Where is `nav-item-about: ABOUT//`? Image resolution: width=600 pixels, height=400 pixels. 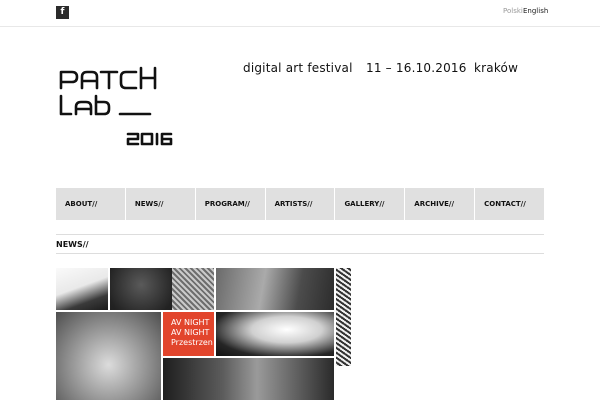
nav-item-about: ABOUT// is located at coordinates (91, 204).